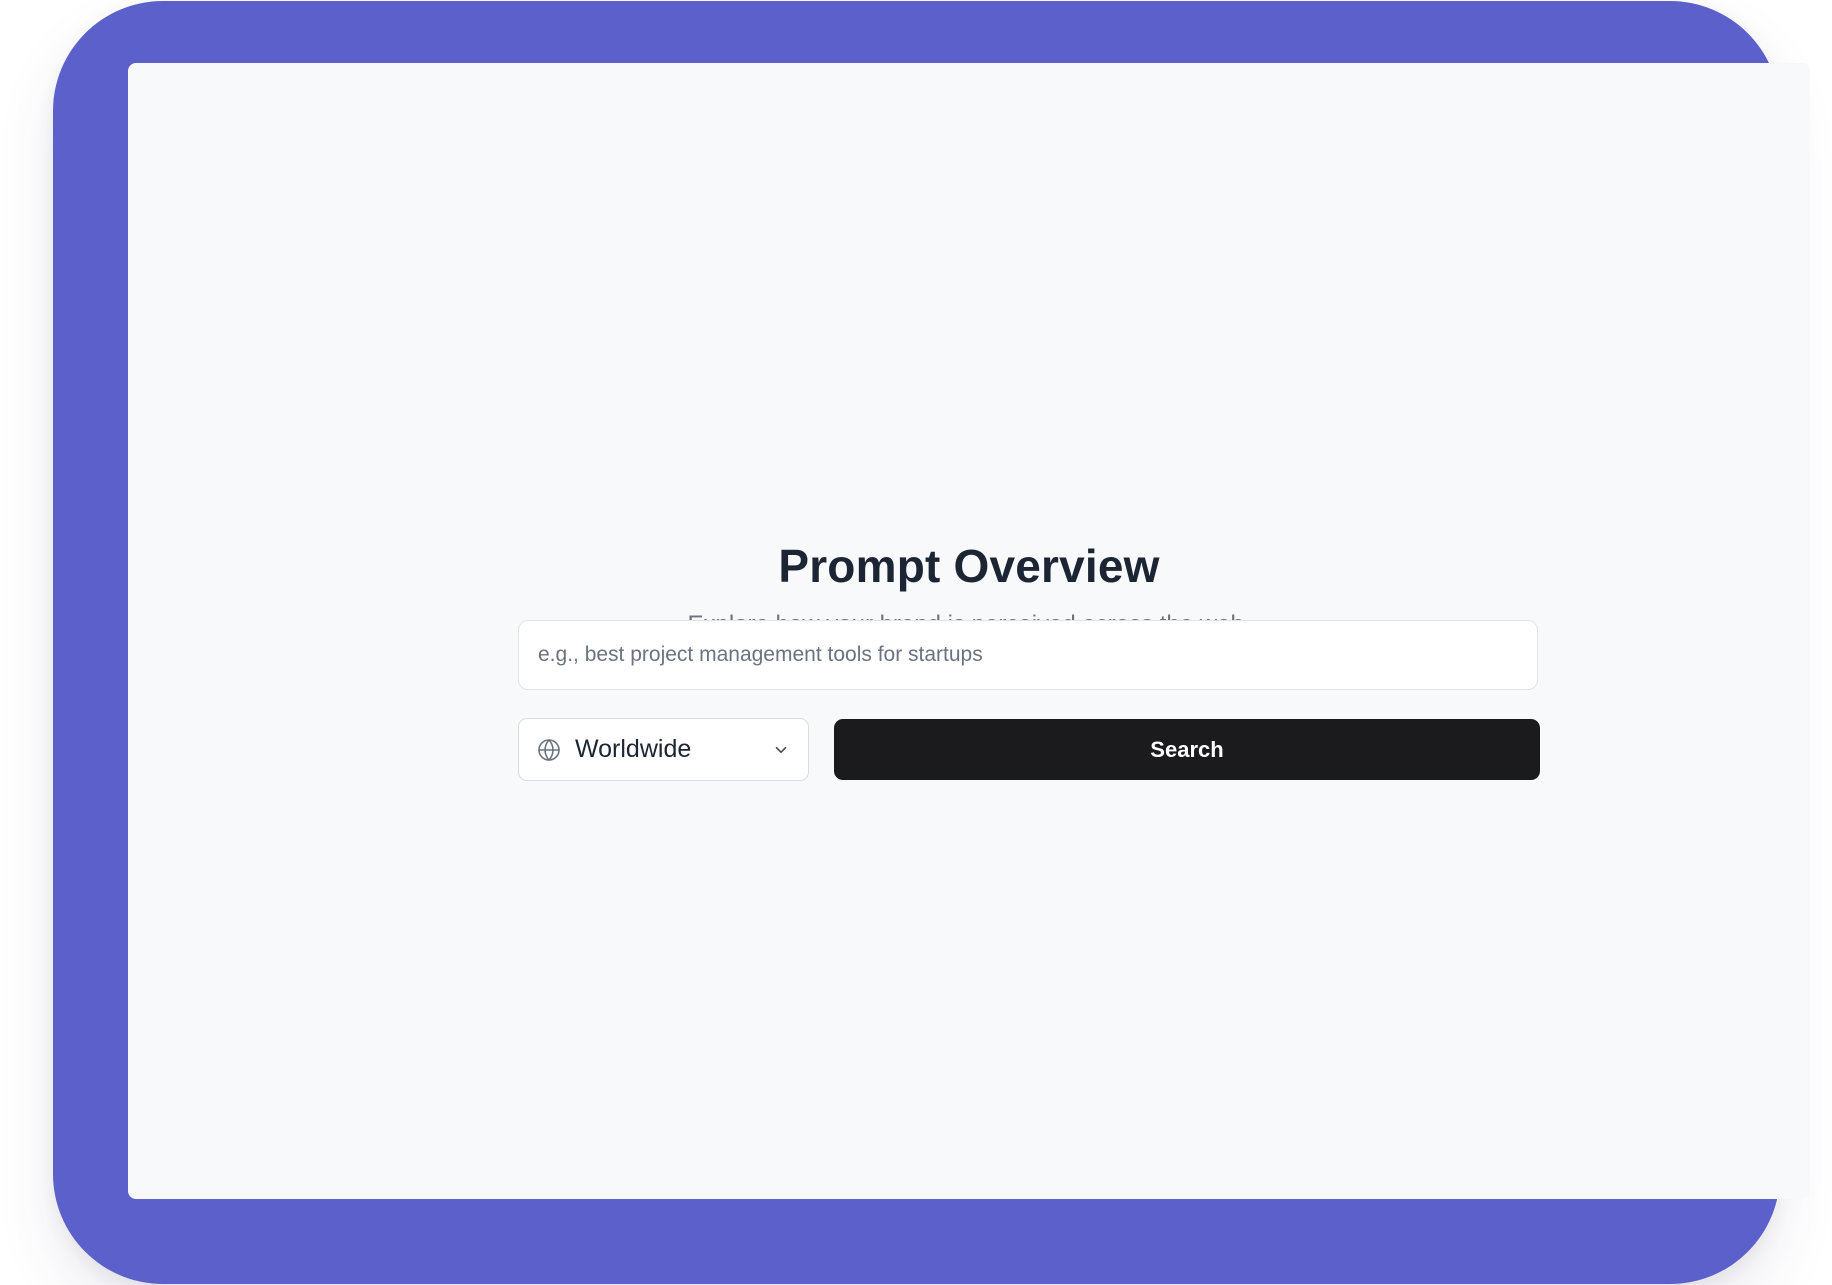  What do you see at coordinates (781, 750) in the screenshot?
I see `chevron-down-icon` at bounding box center [781, 750].